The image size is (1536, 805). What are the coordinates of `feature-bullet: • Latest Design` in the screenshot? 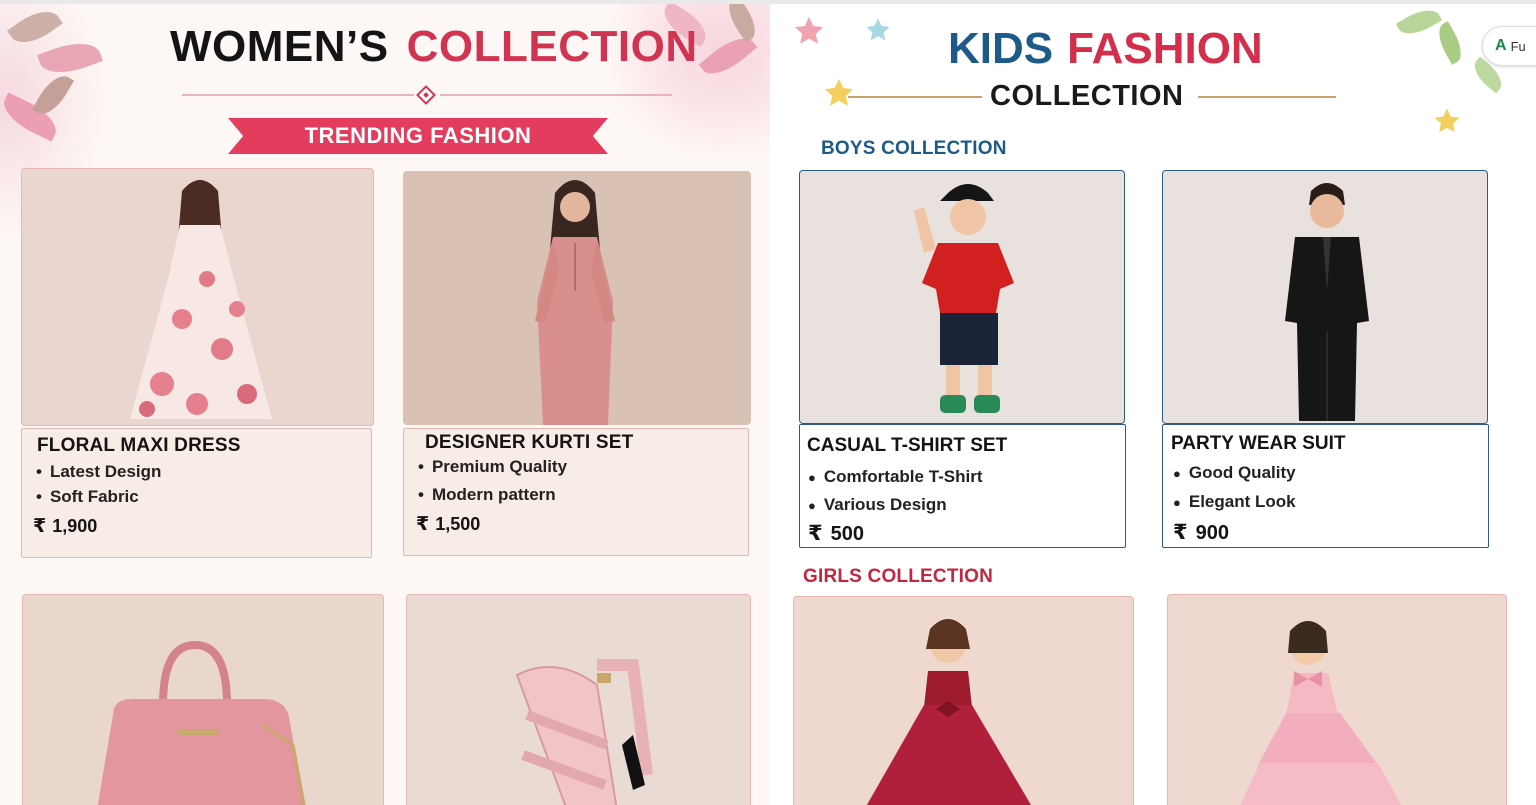 It's located at (98, 472).